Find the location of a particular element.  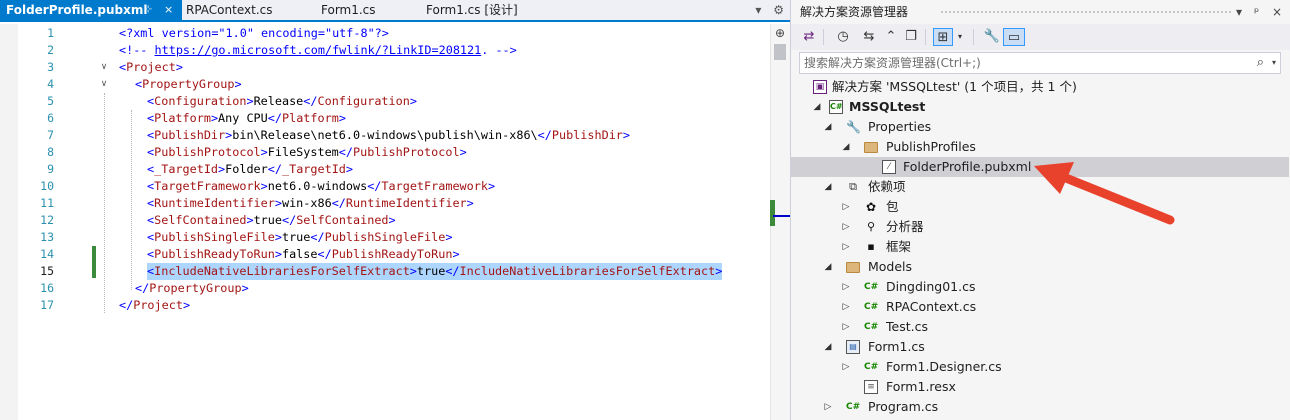

line-number: 11 is located at coordinates (47, 203).